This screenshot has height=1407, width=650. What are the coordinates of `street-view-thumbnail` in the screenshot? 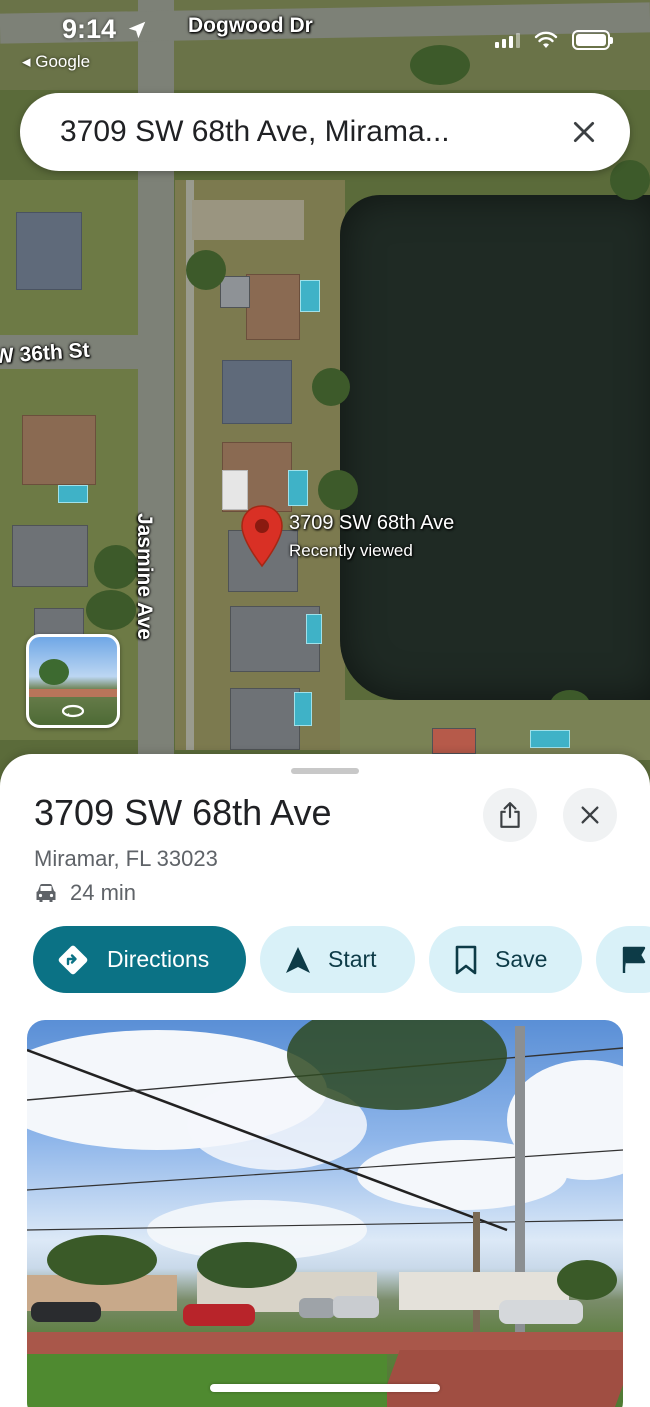 It's located at (73, 681).